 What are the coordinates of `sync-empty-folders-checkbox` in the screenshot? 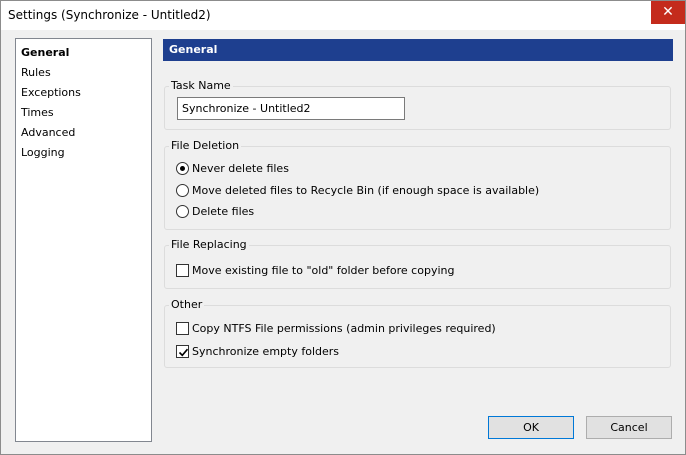 It's located at (182, 351).